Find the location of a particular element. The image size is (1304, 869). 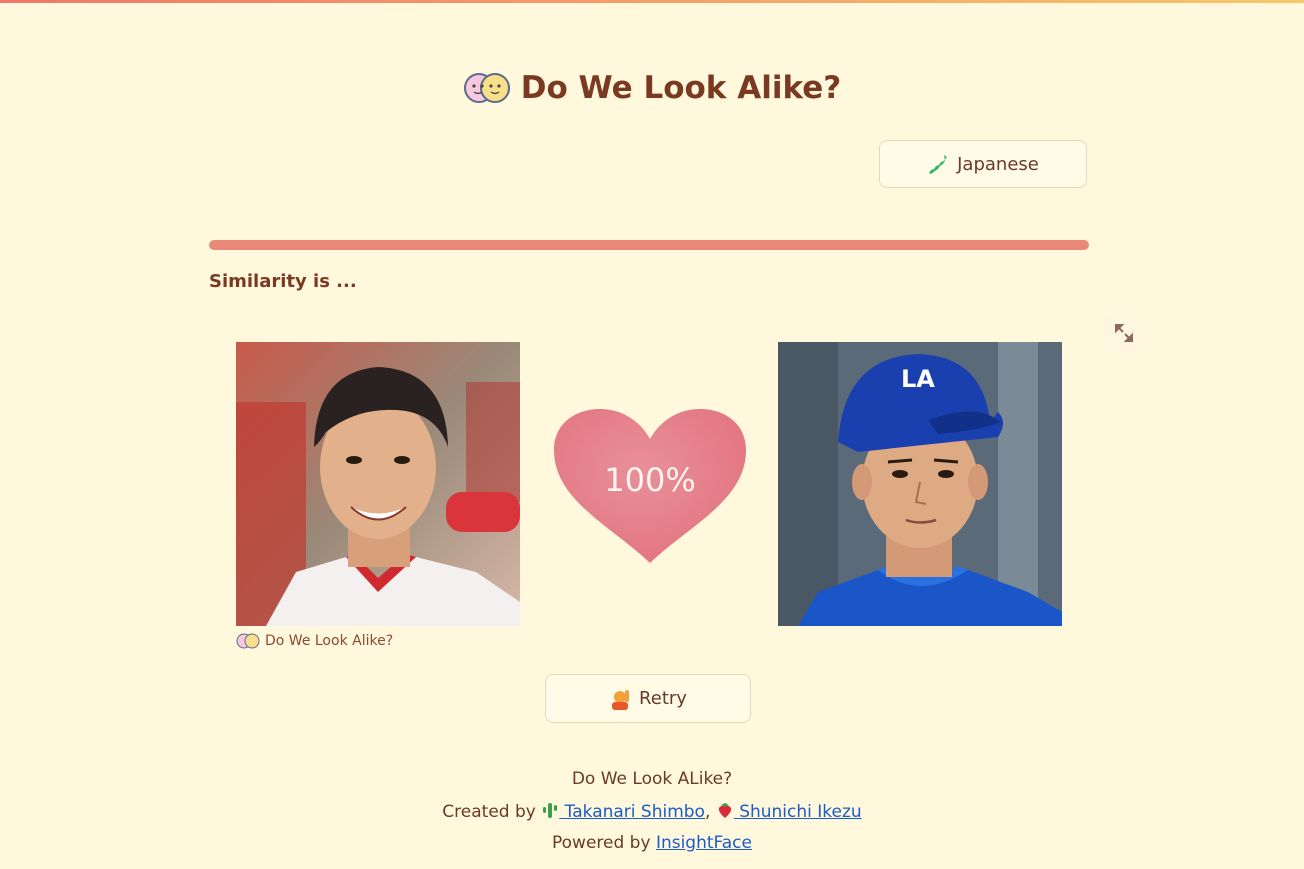

footer-powered-by-prefix: Powered by is located at coordinates (601, 843).